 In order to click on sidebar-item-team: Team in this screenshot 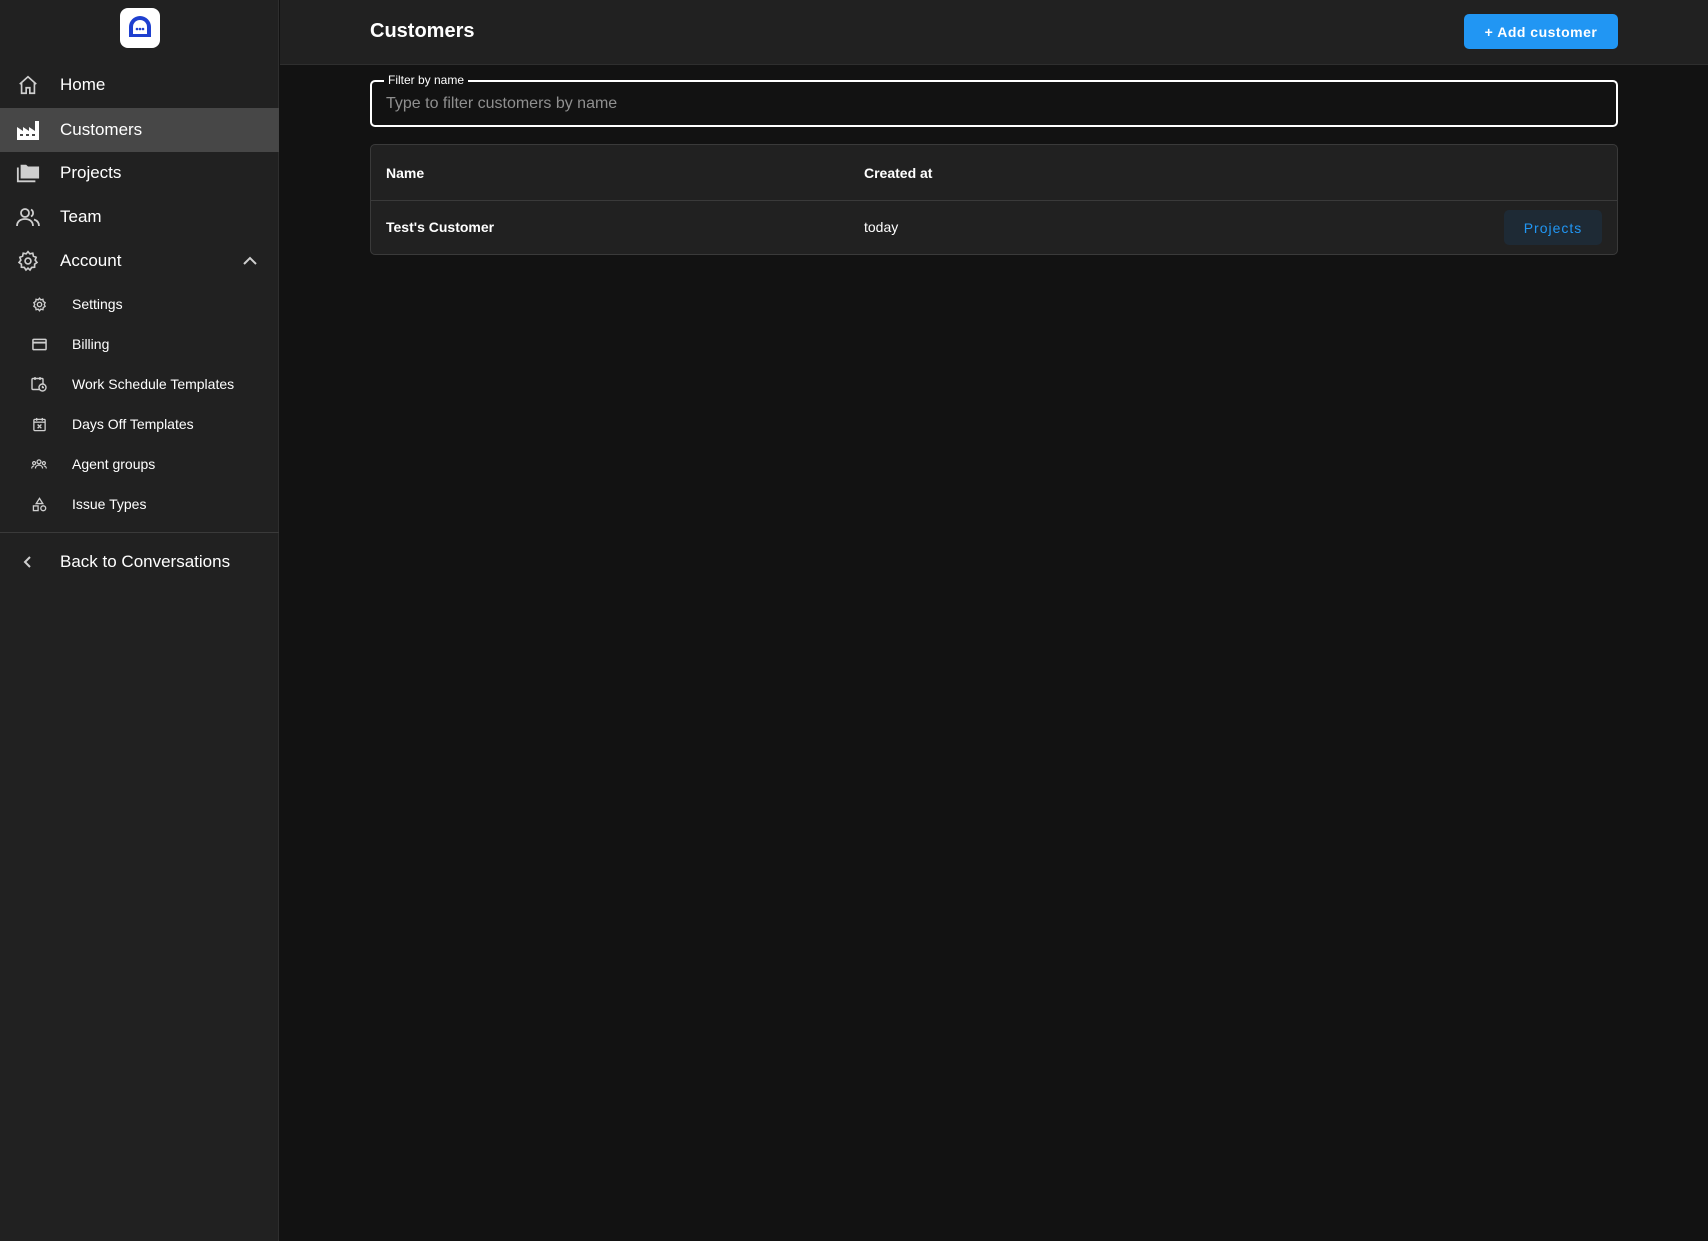, I will do `click(139, 217)`.